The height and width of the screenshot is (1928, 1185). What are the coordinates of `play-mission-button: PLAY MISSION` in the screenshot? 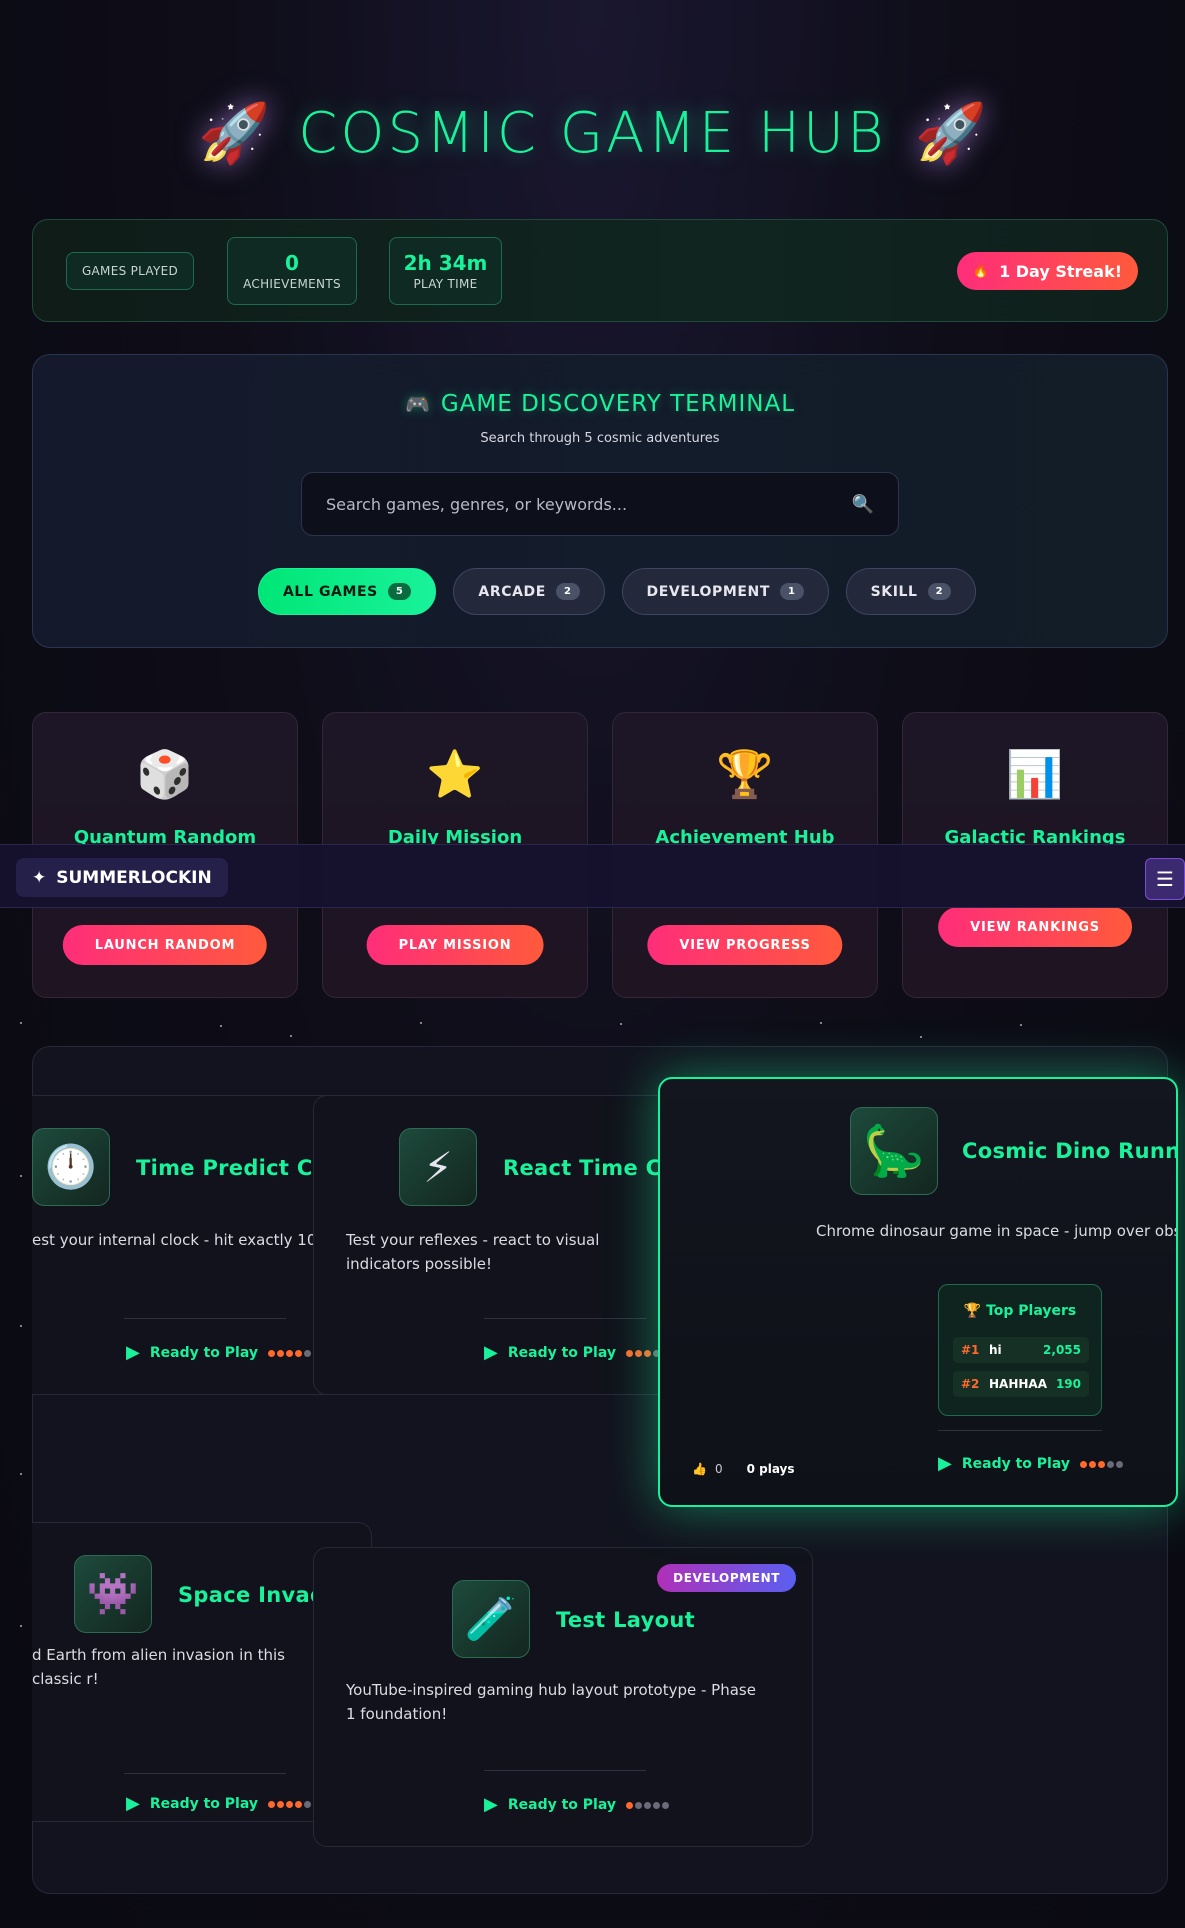 It's located at (455, 945).